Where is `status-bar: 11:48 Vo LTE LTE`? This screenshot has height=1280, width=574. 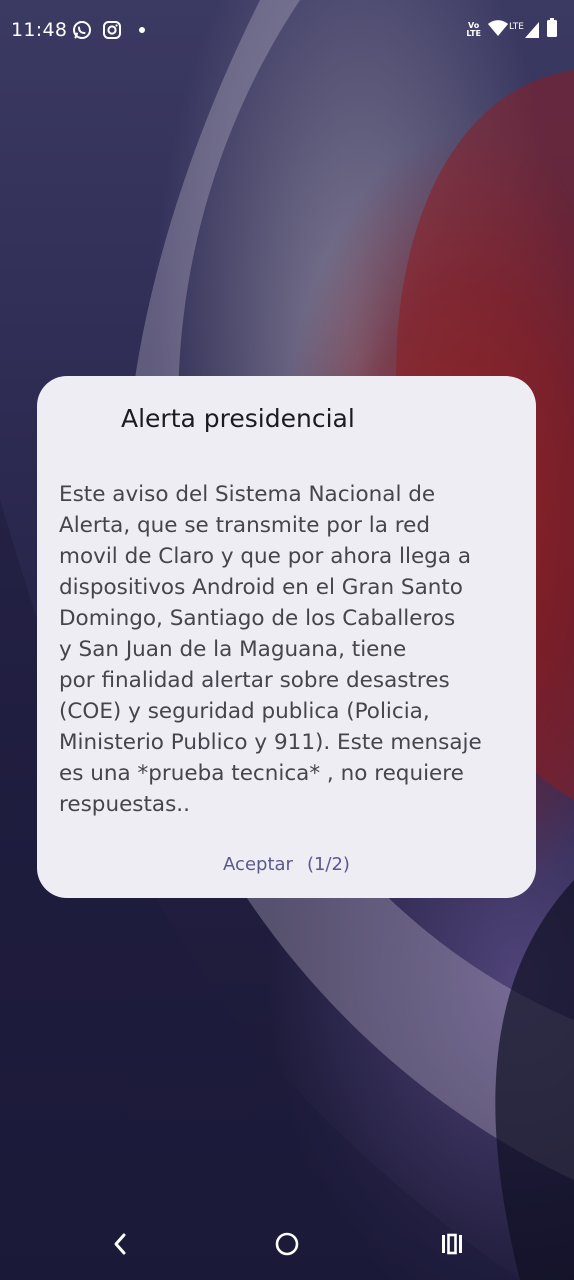 status-bar: 11:48 Vo LTE LTE is located at coordinates (287, 31).